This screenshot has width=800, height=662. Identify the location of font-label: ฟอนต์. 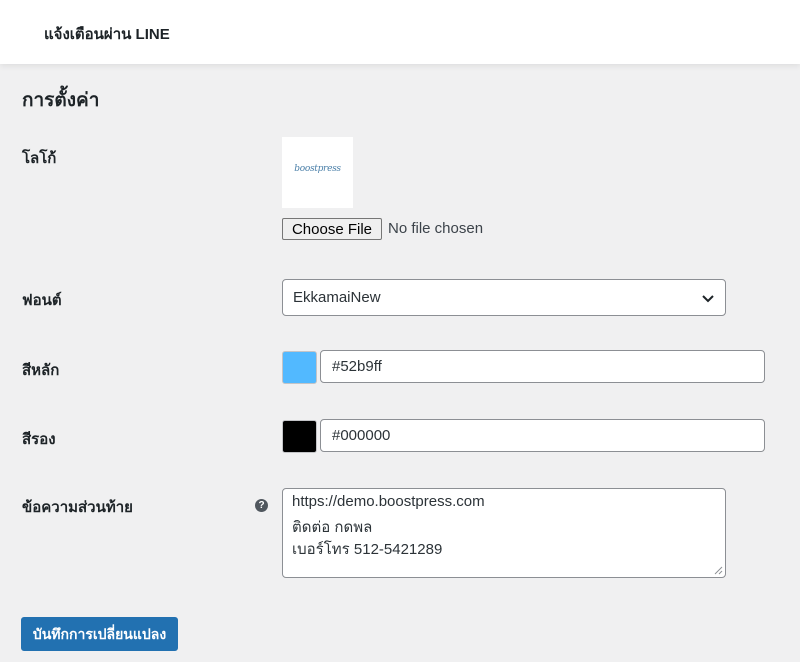
(42, 300).